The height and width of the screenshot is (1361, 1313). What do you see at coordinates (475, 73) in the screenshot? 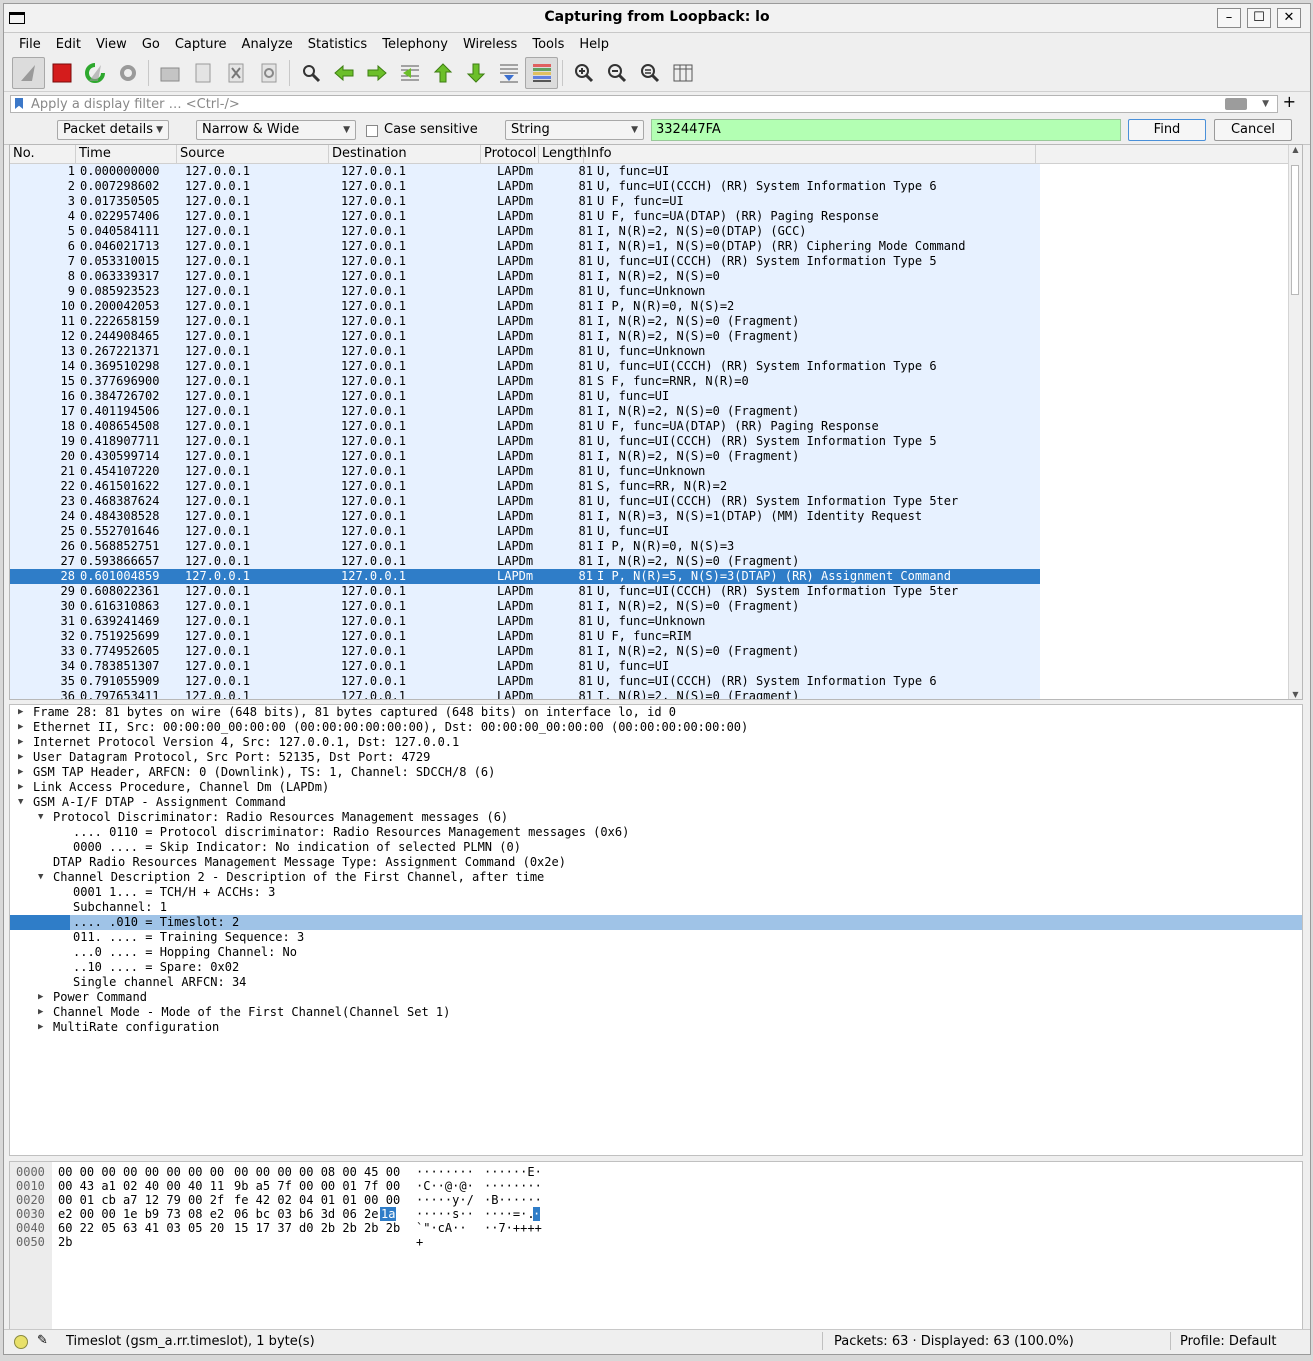
I see `go-last-button` at bounding box center [475, 73].